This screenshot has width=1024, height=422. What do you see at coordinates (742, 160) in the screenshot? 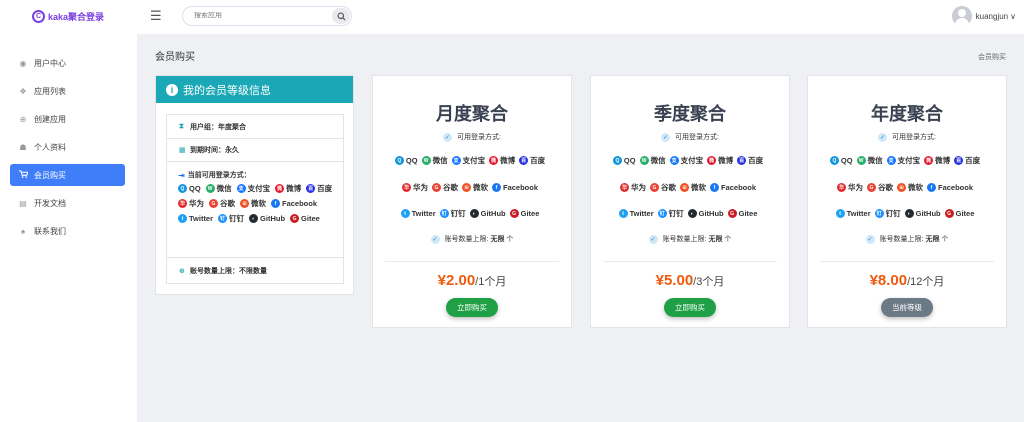
I see `login-method-icon: 百` at bounding box center [742, 160].